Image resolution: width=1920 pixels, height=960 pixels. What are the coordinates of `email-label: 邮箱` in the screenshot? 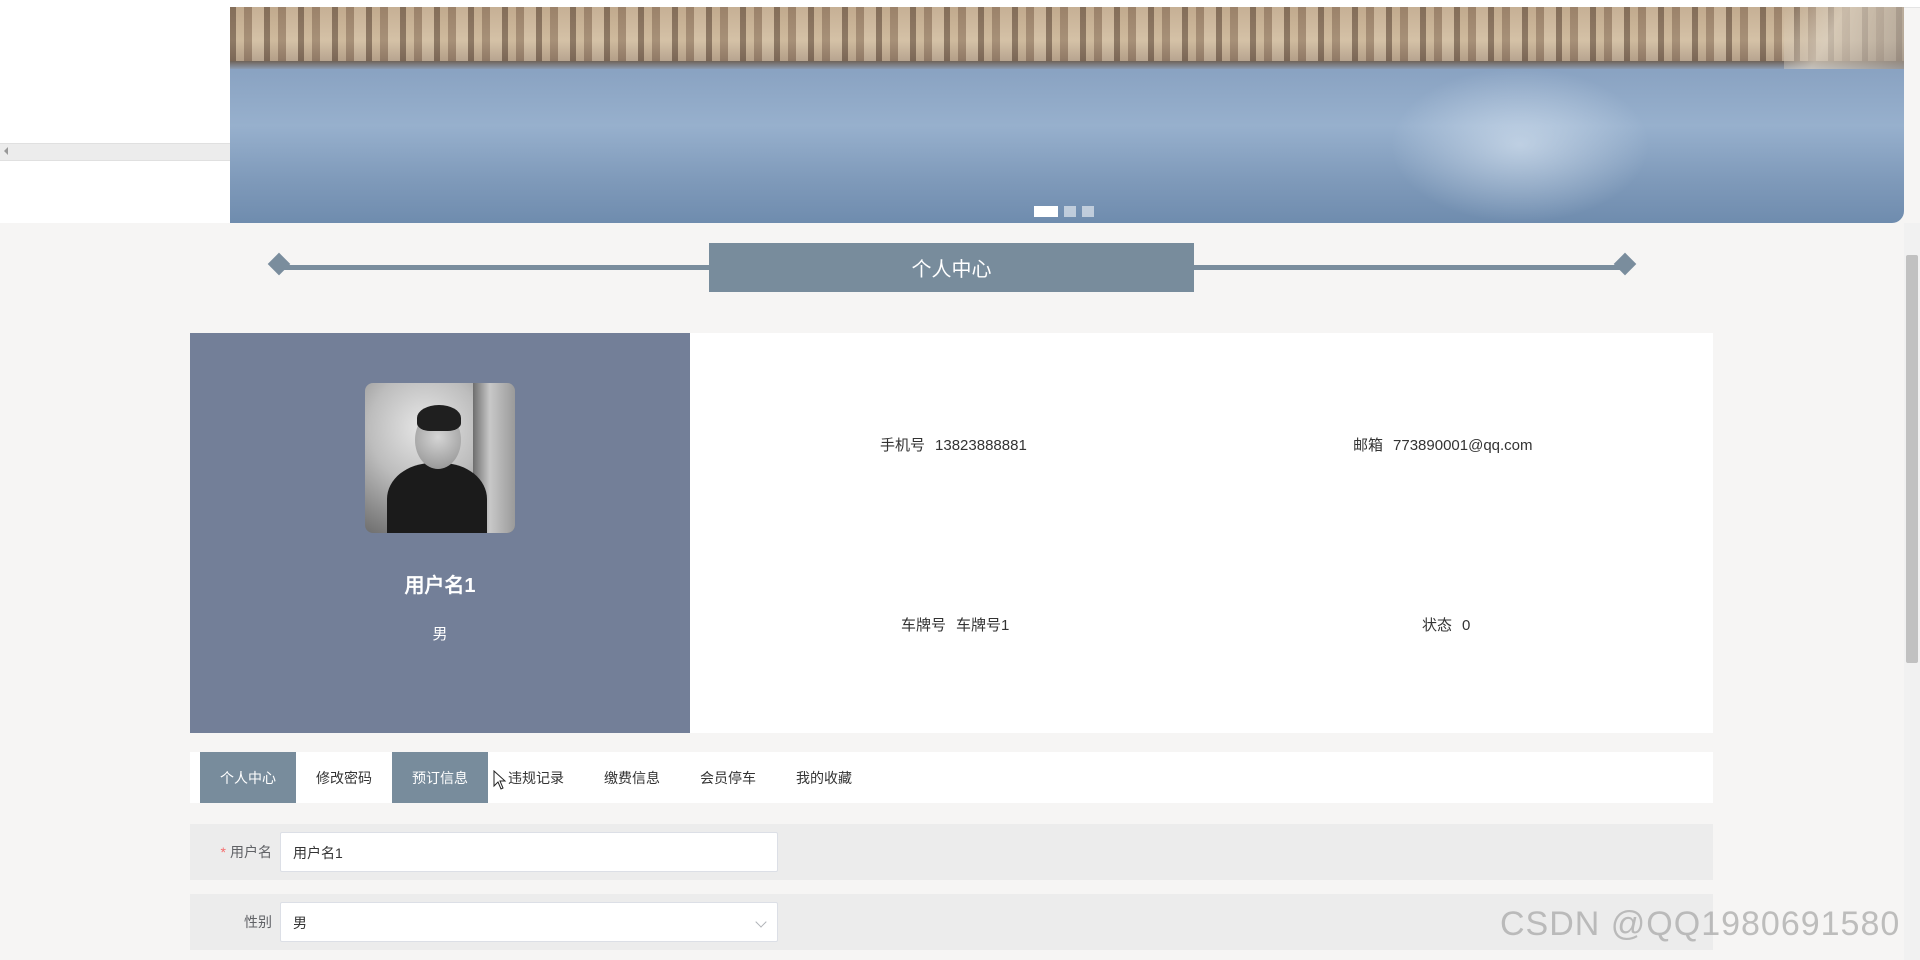 It's located at (1368, 445).